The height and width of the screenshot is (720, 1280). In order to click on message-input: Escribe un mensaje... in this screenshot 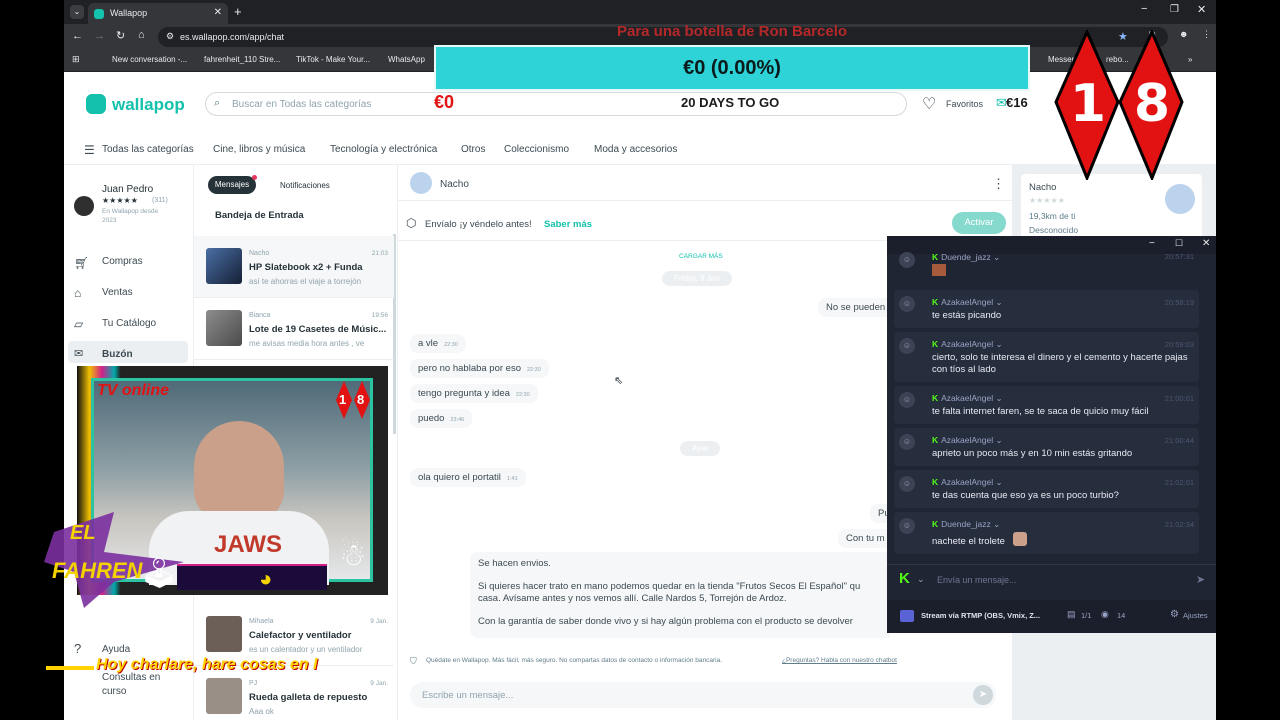, I will do `click(703, 695)`.